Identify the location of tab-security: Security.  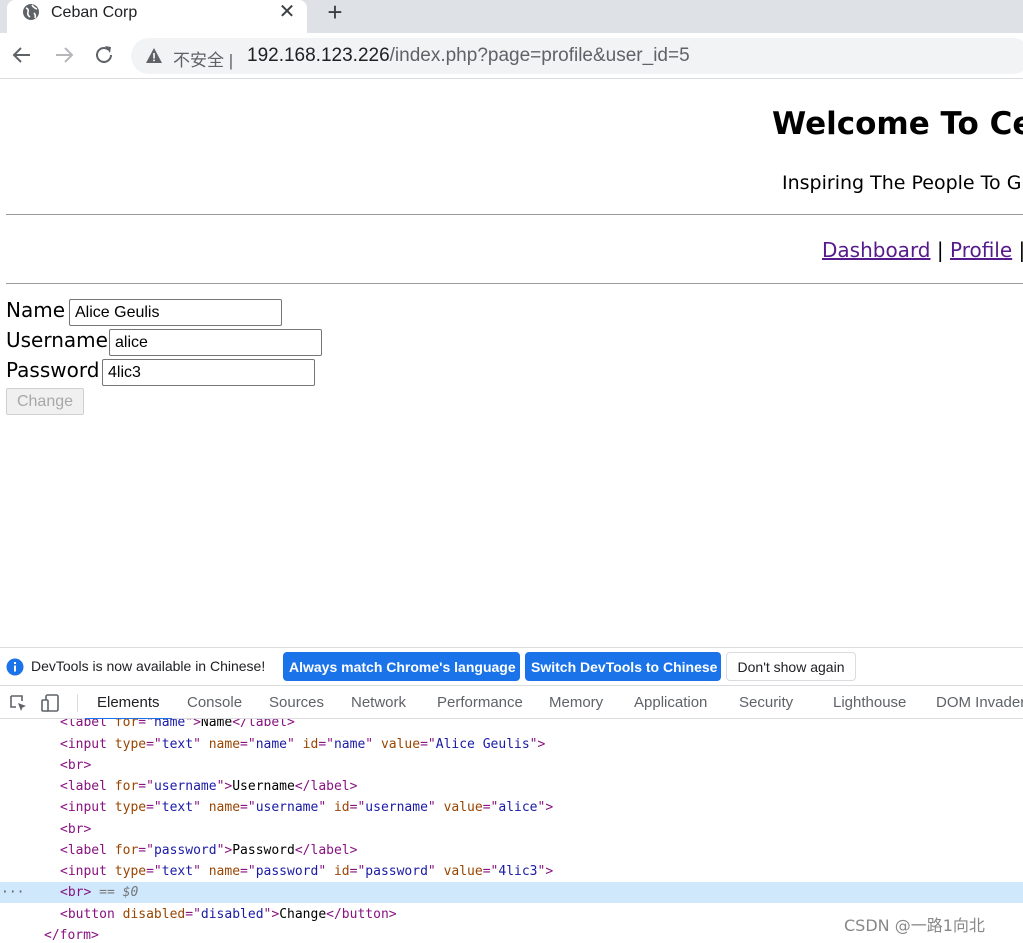
(766, 702).